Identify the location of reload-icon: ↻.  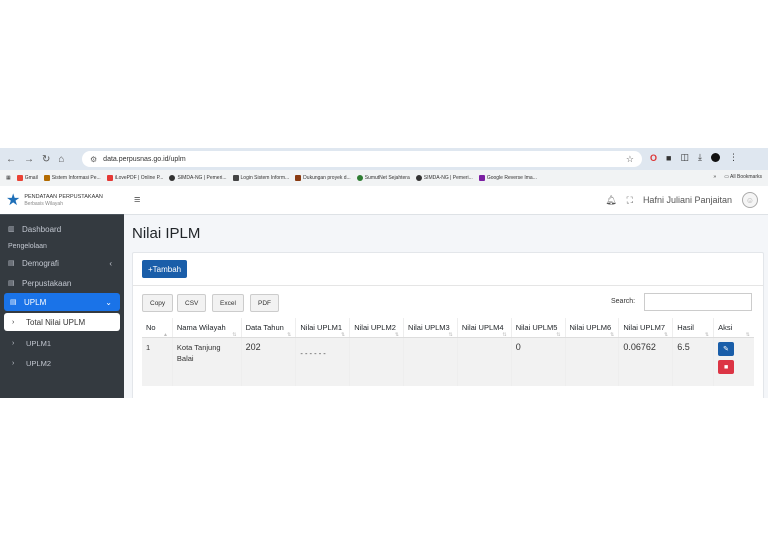
(46, 159).